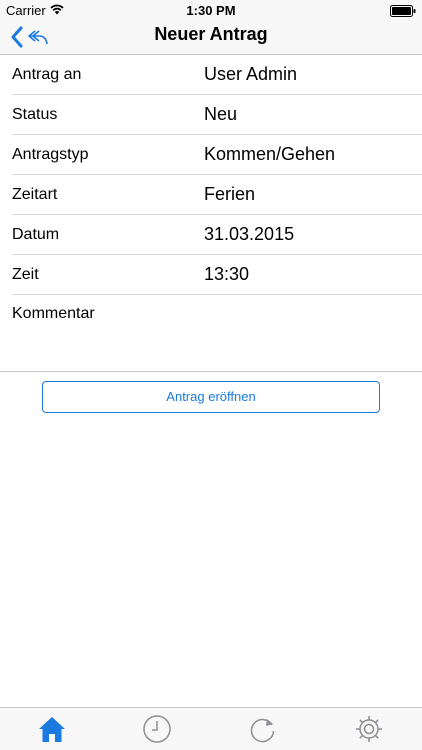 The image size is (422, 750). I want to click on home-icon, so click(52, 729).